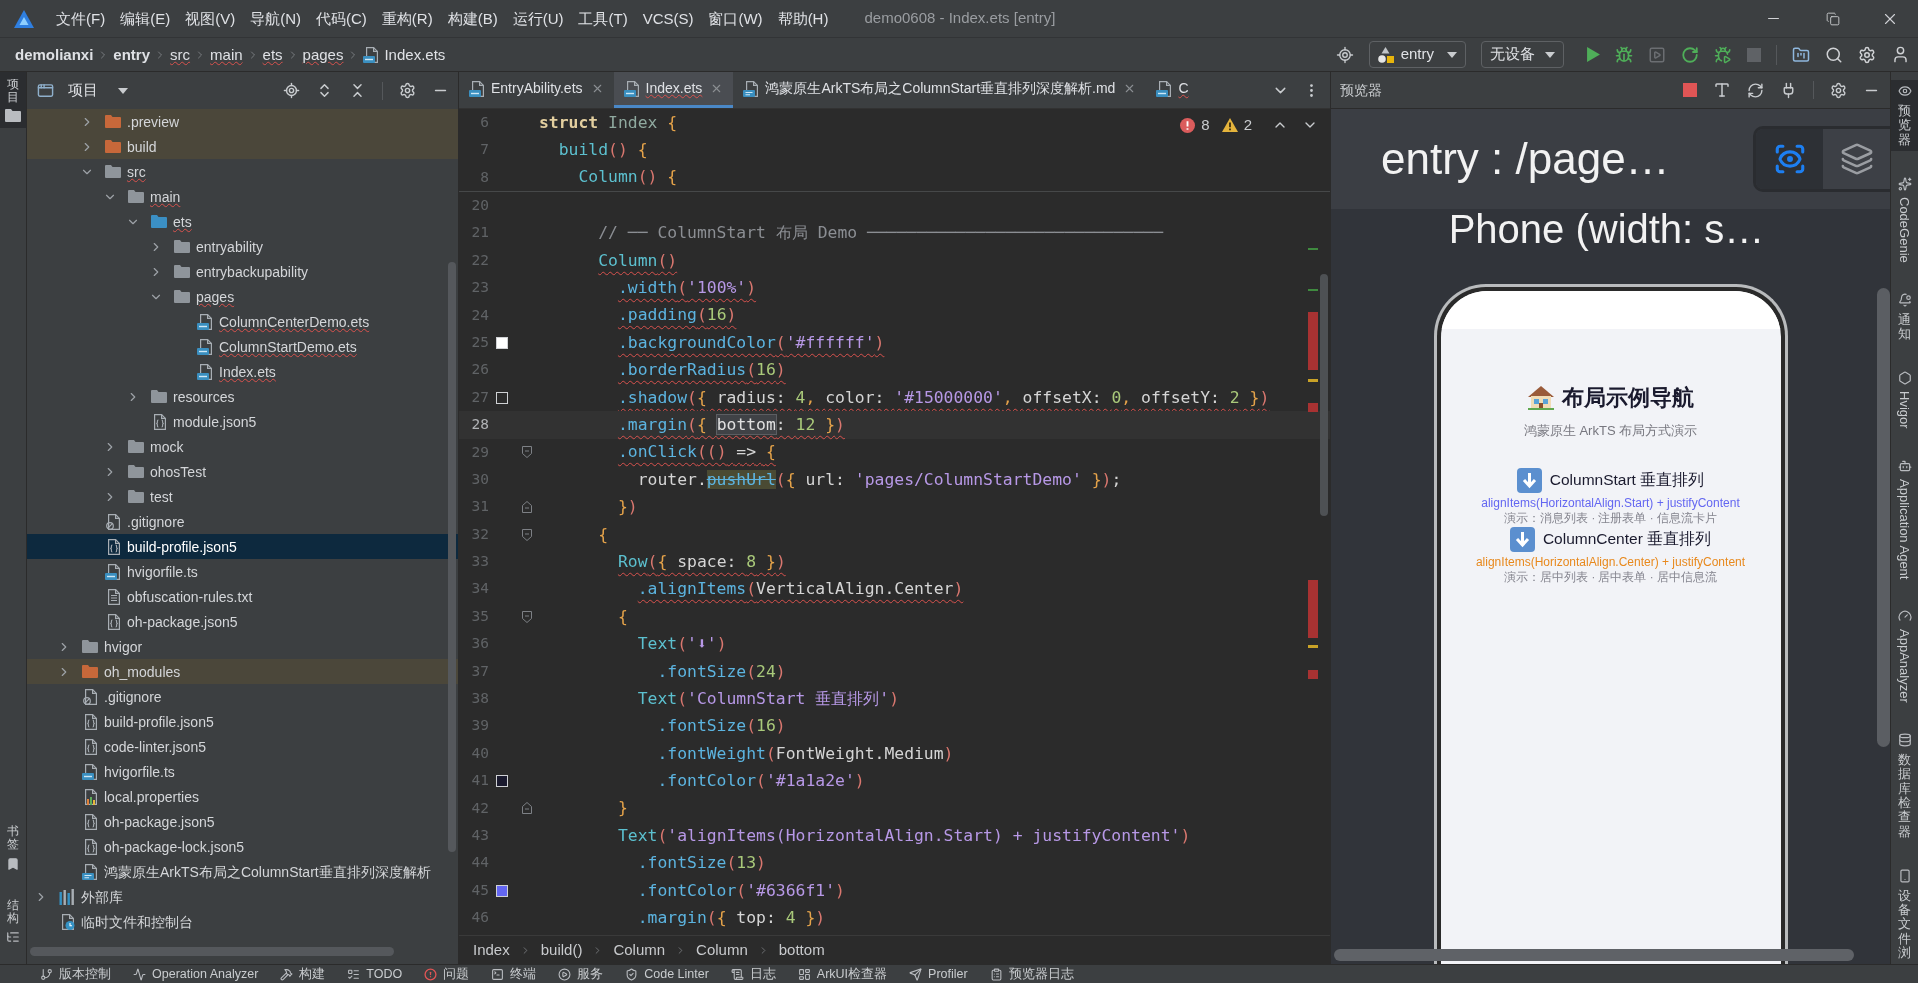 Image resolution: width=1918 pixels, height=983 pixels. I want to click on tree-item-label: 临时文件和控制台, so click(137, 921).